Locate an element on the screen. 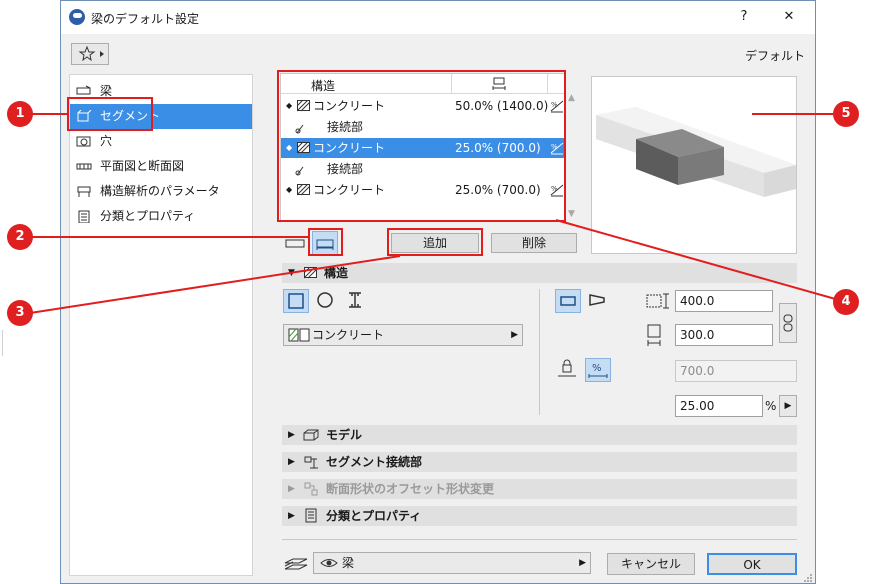 This screenshot has height=584, width=876. callout-5: 5 is located at coordinates (846, 114).